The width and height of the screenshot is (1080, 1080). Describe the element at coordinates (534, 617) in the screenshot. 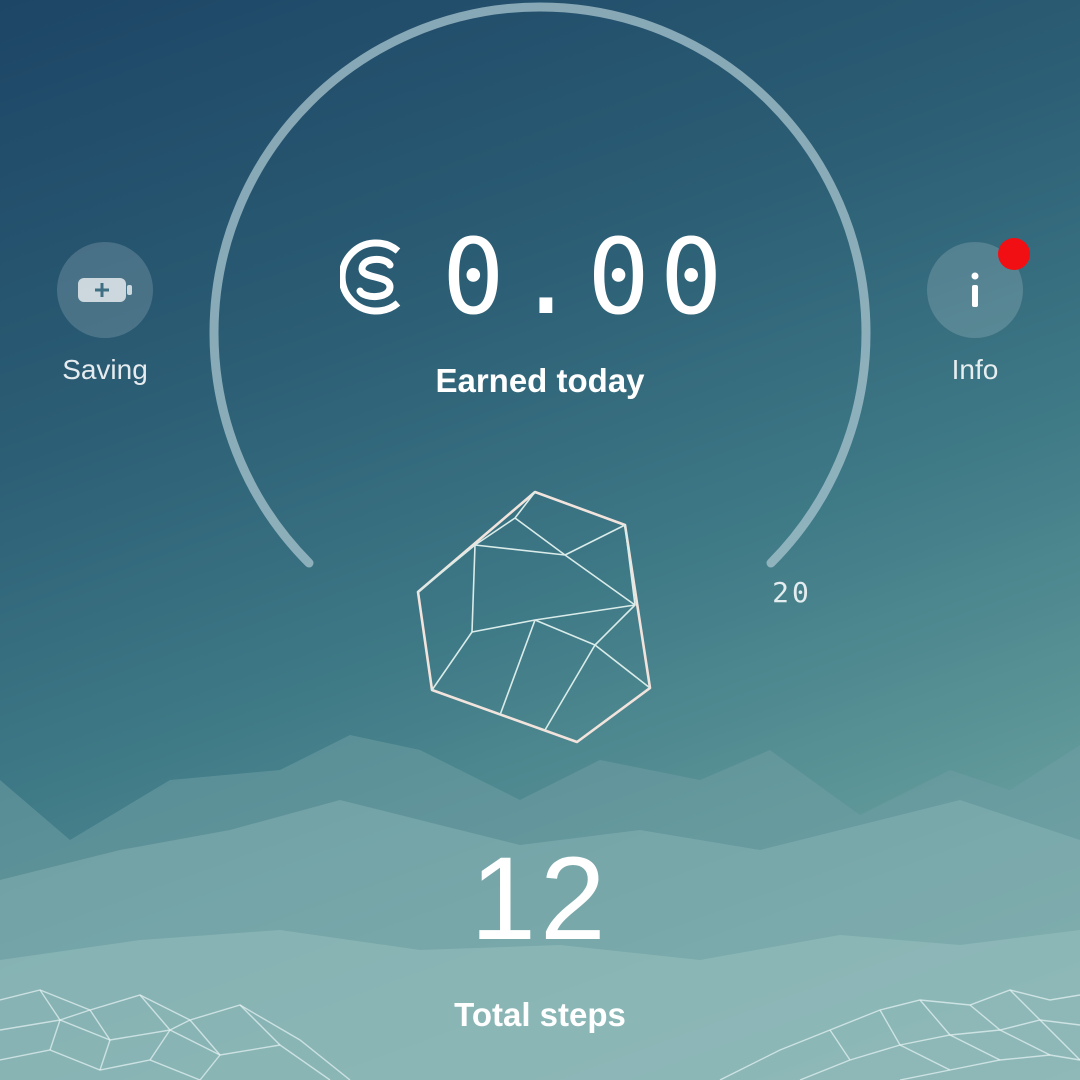

I see `dodecahedron-icon` at that location.